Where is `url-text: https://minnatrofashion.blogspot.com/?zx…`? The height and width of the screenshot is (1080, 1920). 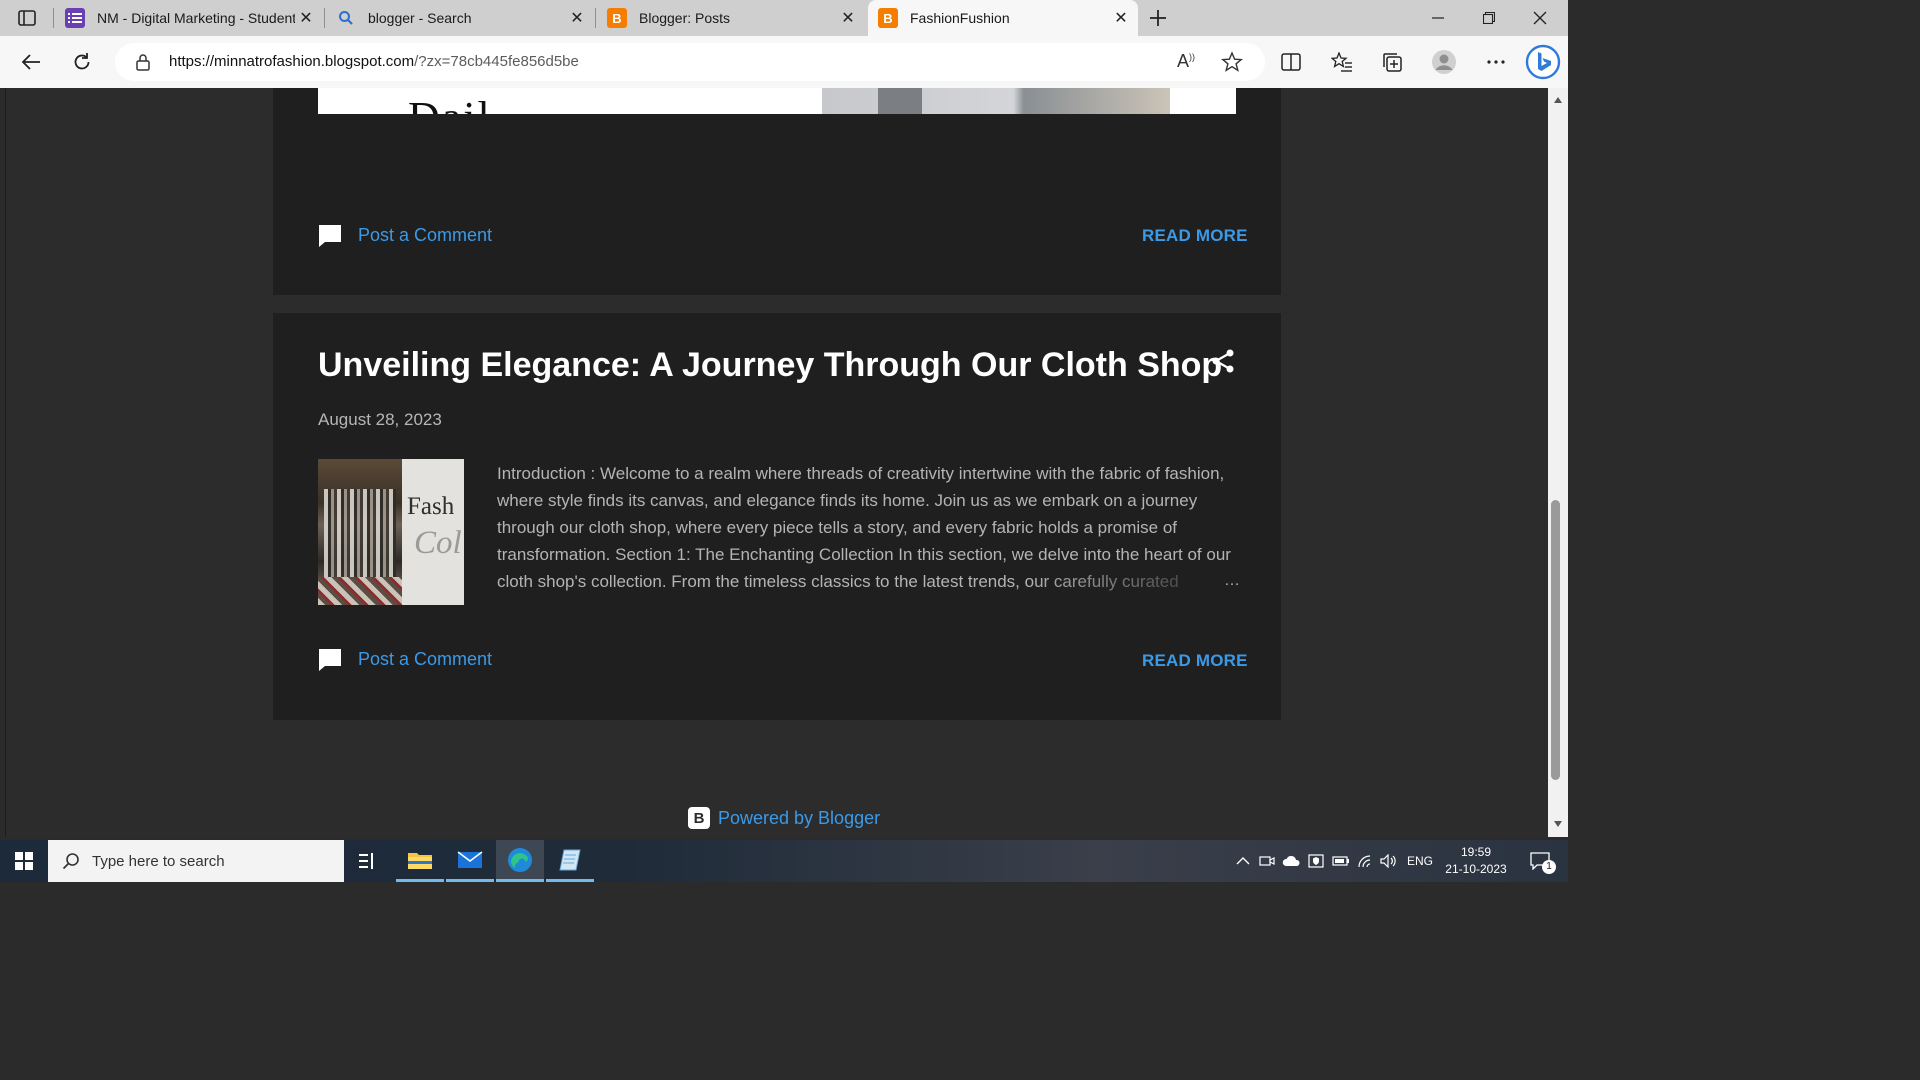 url-text: https://minnatrofashion.blogspot.com/?zx… is located at coordinates (374, 61).